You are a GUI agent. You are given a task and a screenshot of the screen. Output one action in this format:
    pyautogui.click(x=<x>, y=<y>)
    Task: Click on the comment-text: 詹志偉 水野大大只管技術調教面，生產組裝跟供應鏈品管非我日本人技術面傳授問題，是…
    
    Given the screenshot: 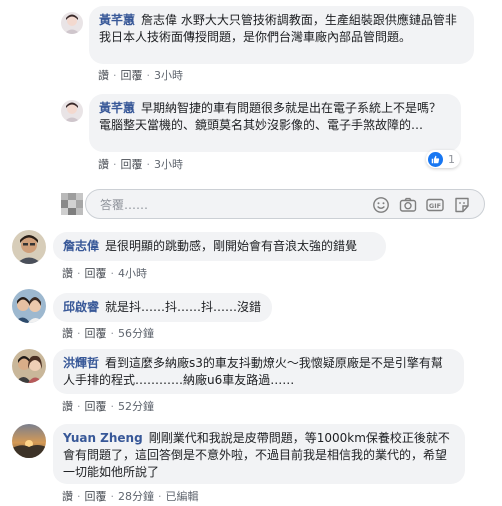 What is the action you would take?
    pyautogui.click(x=278, y=28)
    